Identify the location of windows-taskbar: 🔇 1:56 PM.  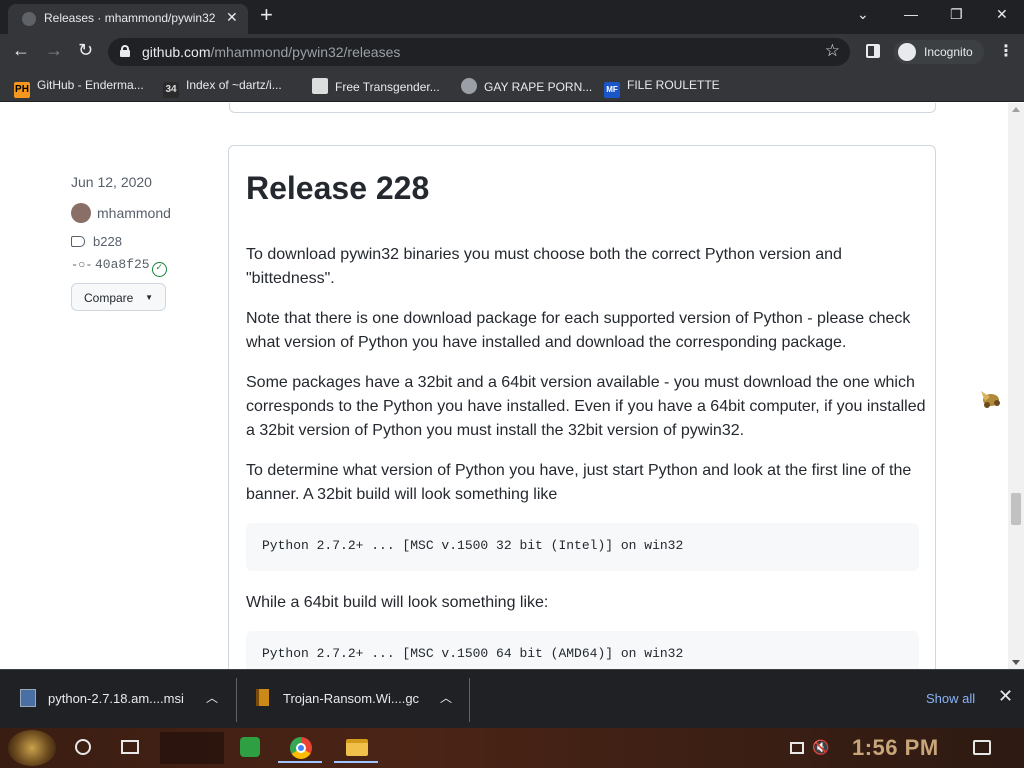
(512, 748).